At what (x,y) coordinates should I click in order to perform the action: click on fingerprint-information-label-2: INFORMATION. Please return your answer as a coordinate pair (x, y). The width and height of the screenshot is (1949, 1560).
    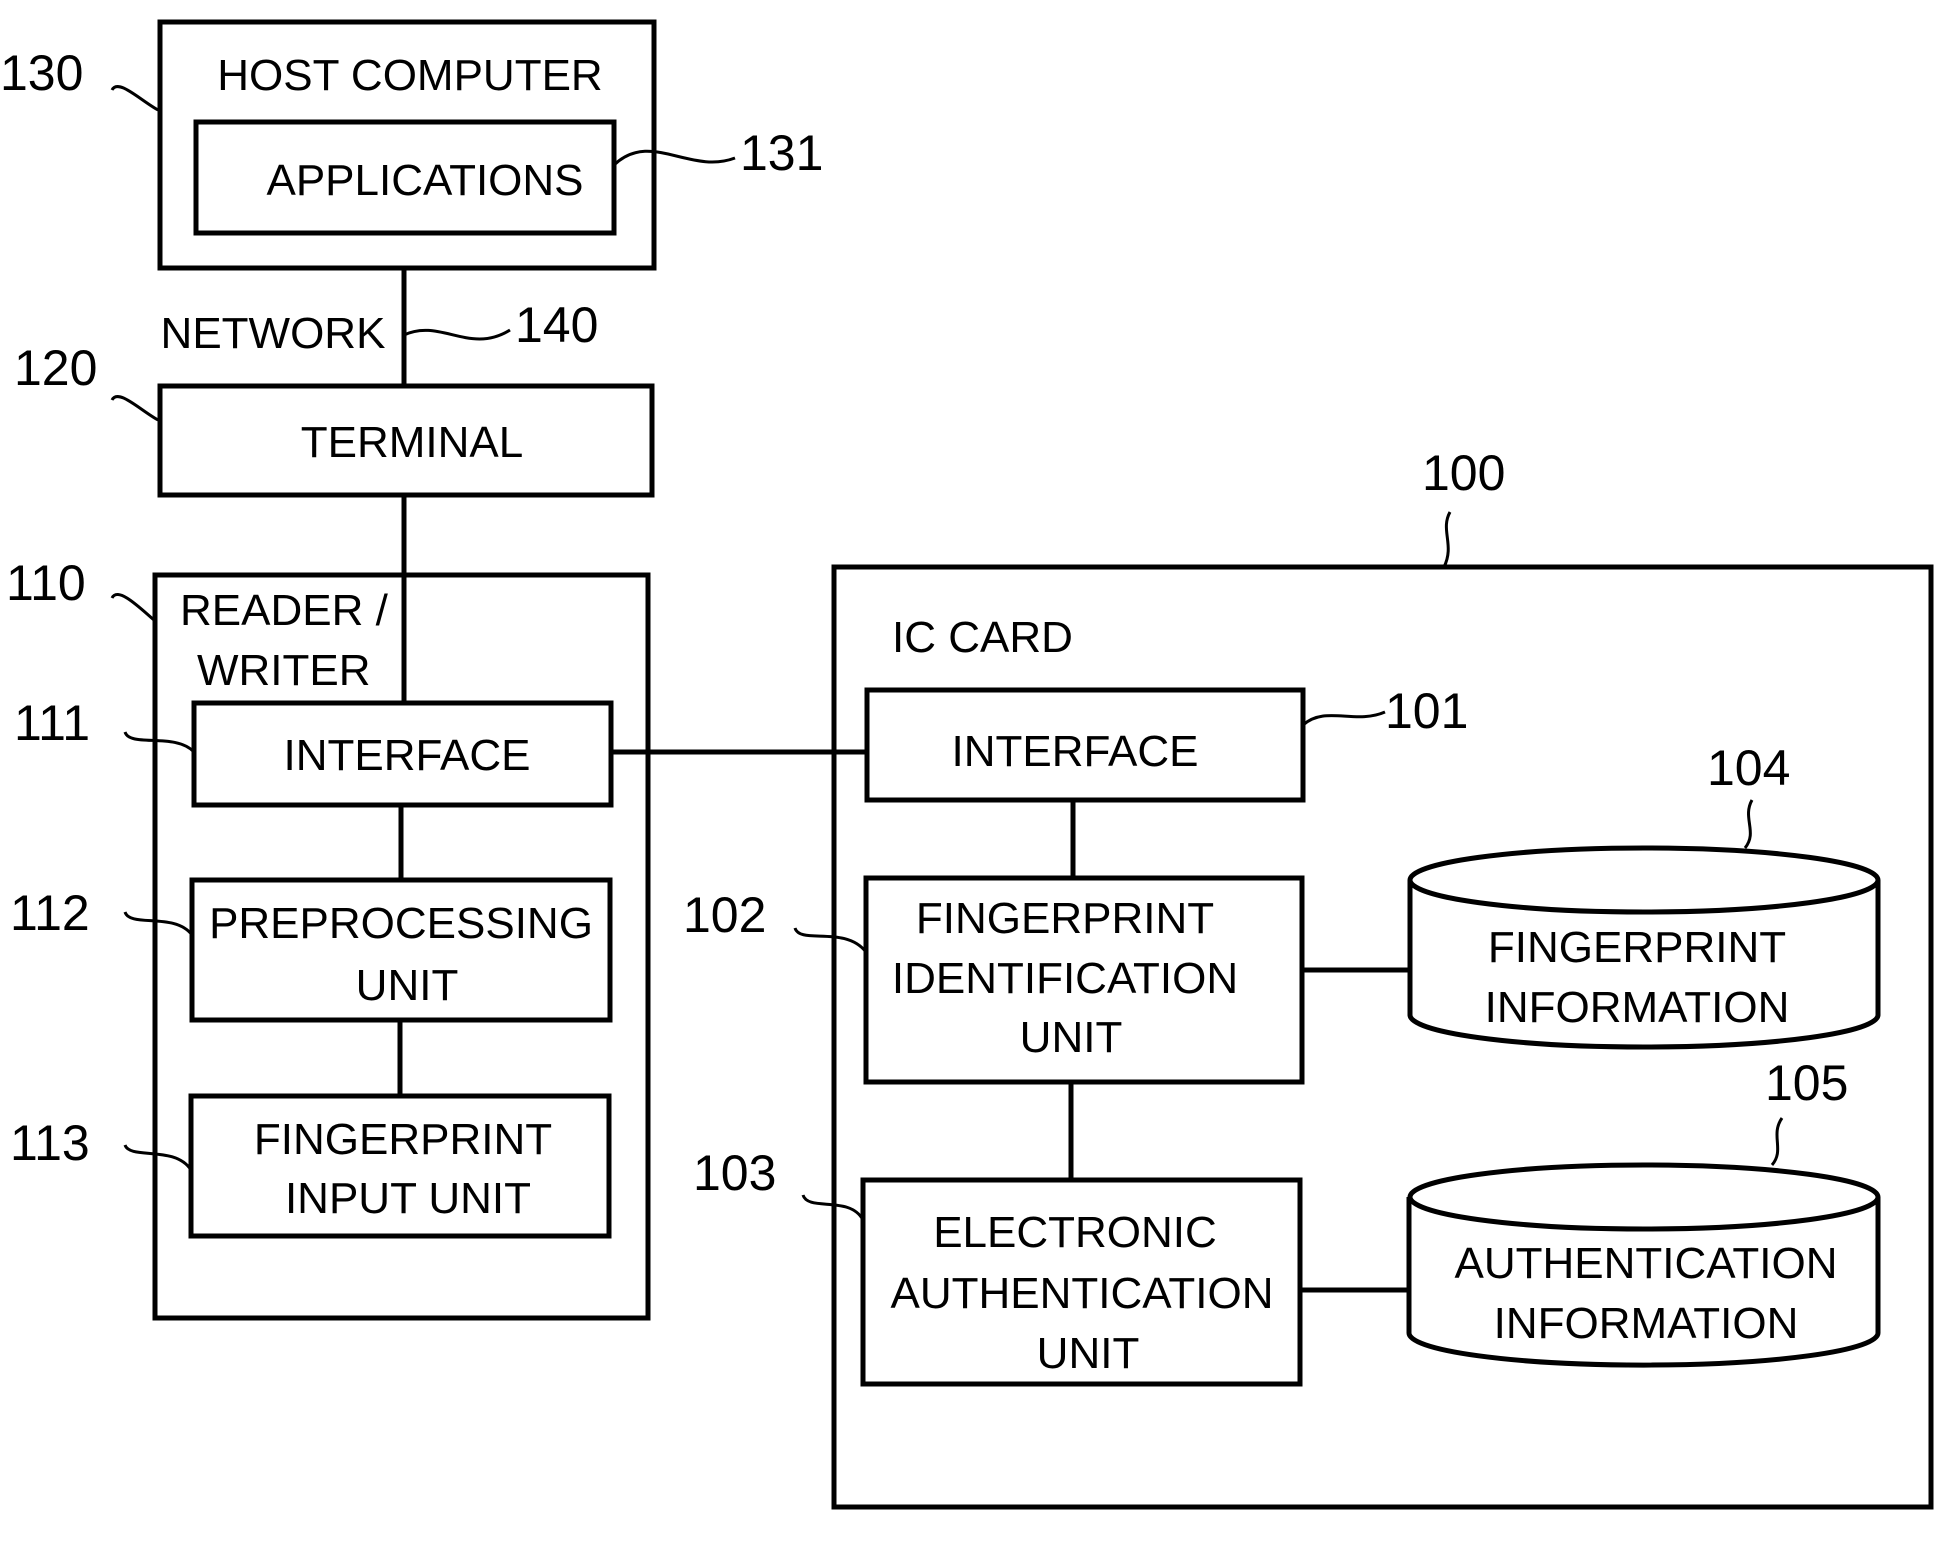
    Looking at the image, I should click on (1637, 1007).